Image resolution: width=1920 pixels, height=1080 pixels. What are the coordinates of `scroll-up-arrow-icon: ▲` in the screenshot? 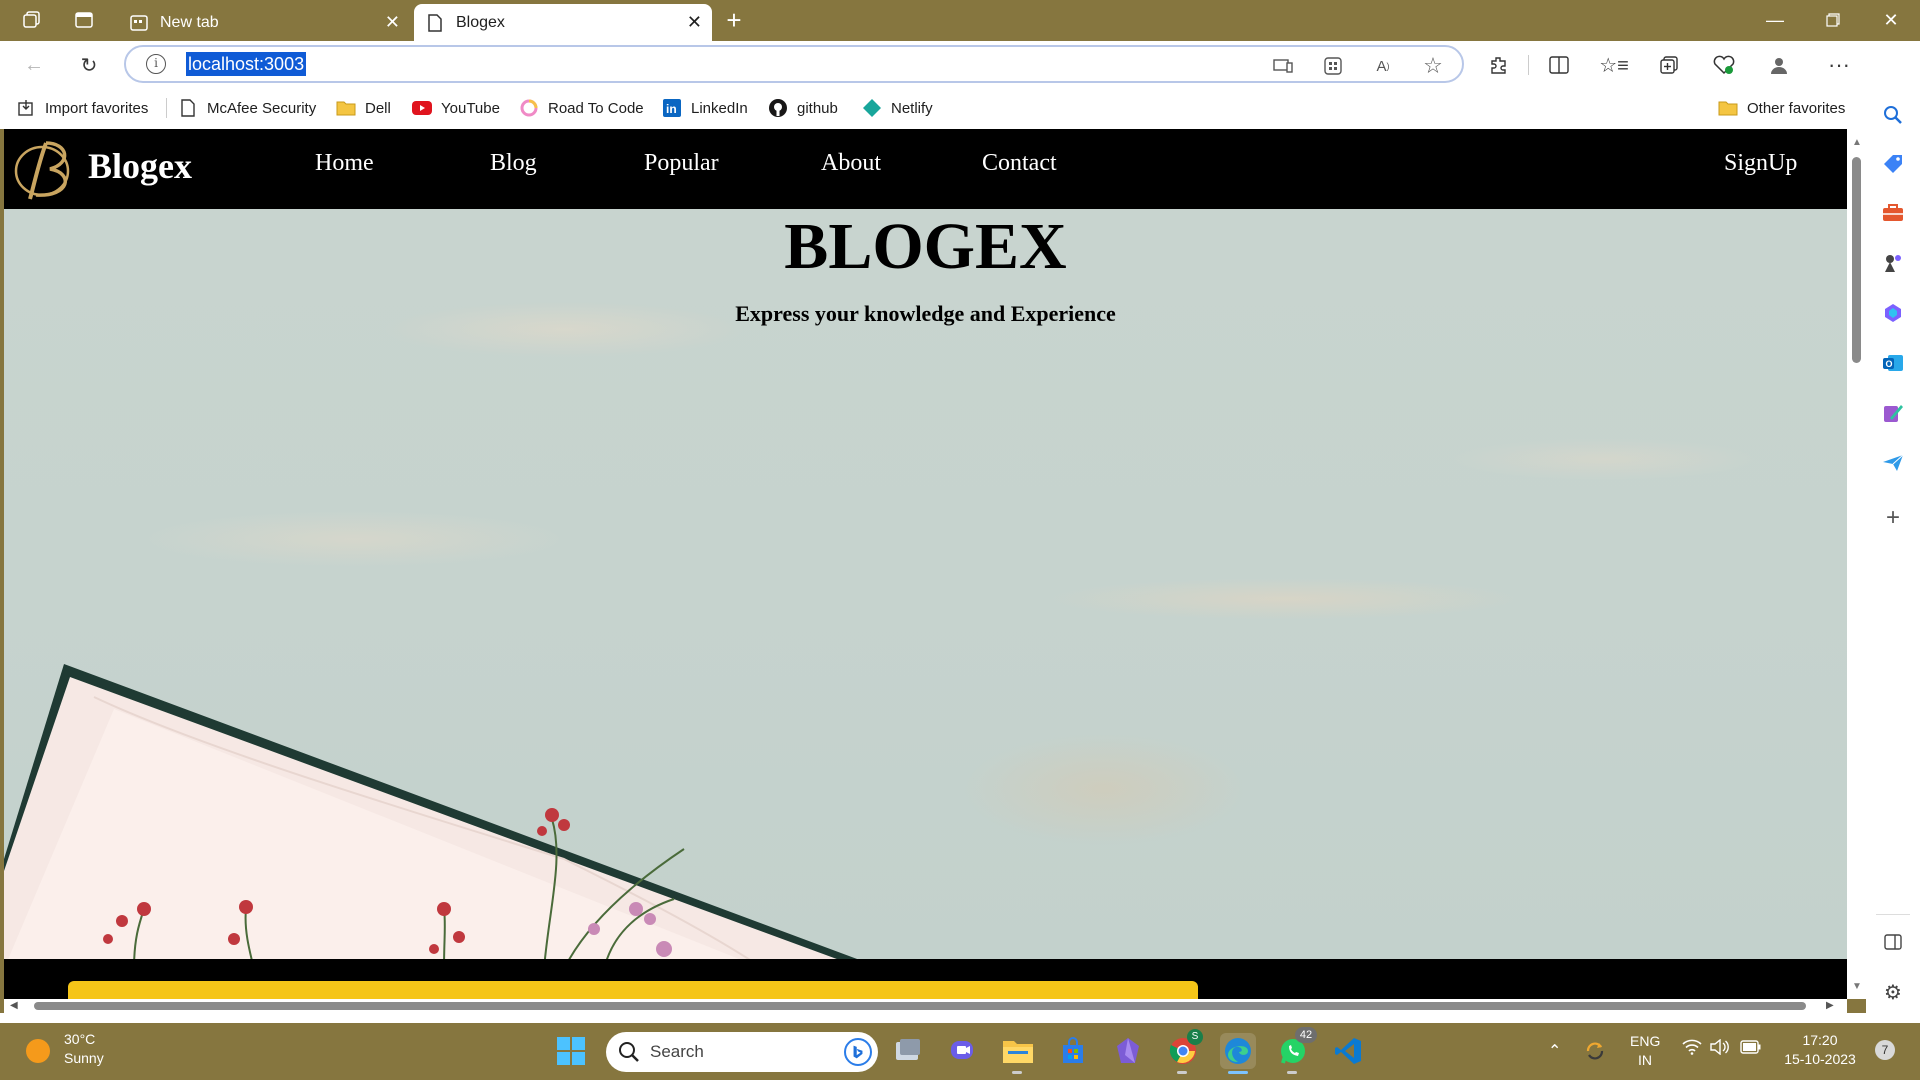 It's located at (1857, 142).